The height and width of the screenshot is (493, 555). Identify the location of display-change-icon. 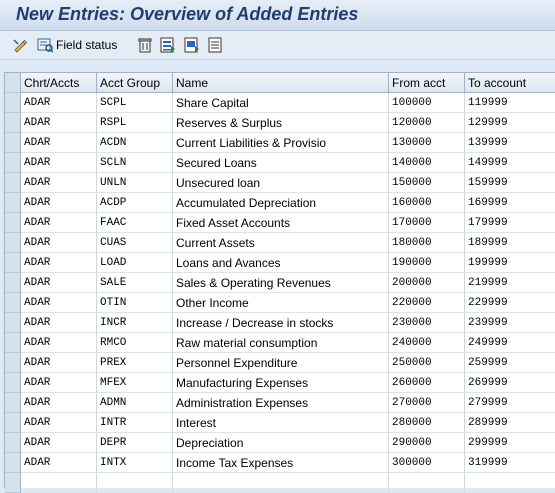
(20, 45).